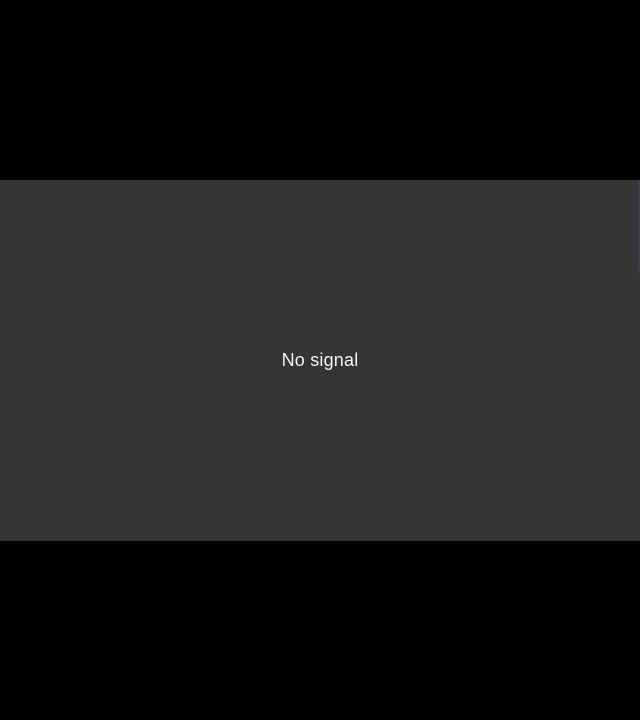 Image resolution: width=640 pixels, height=720 pixels. I want to click on no-signal-message: No signal, so click(320, 360).